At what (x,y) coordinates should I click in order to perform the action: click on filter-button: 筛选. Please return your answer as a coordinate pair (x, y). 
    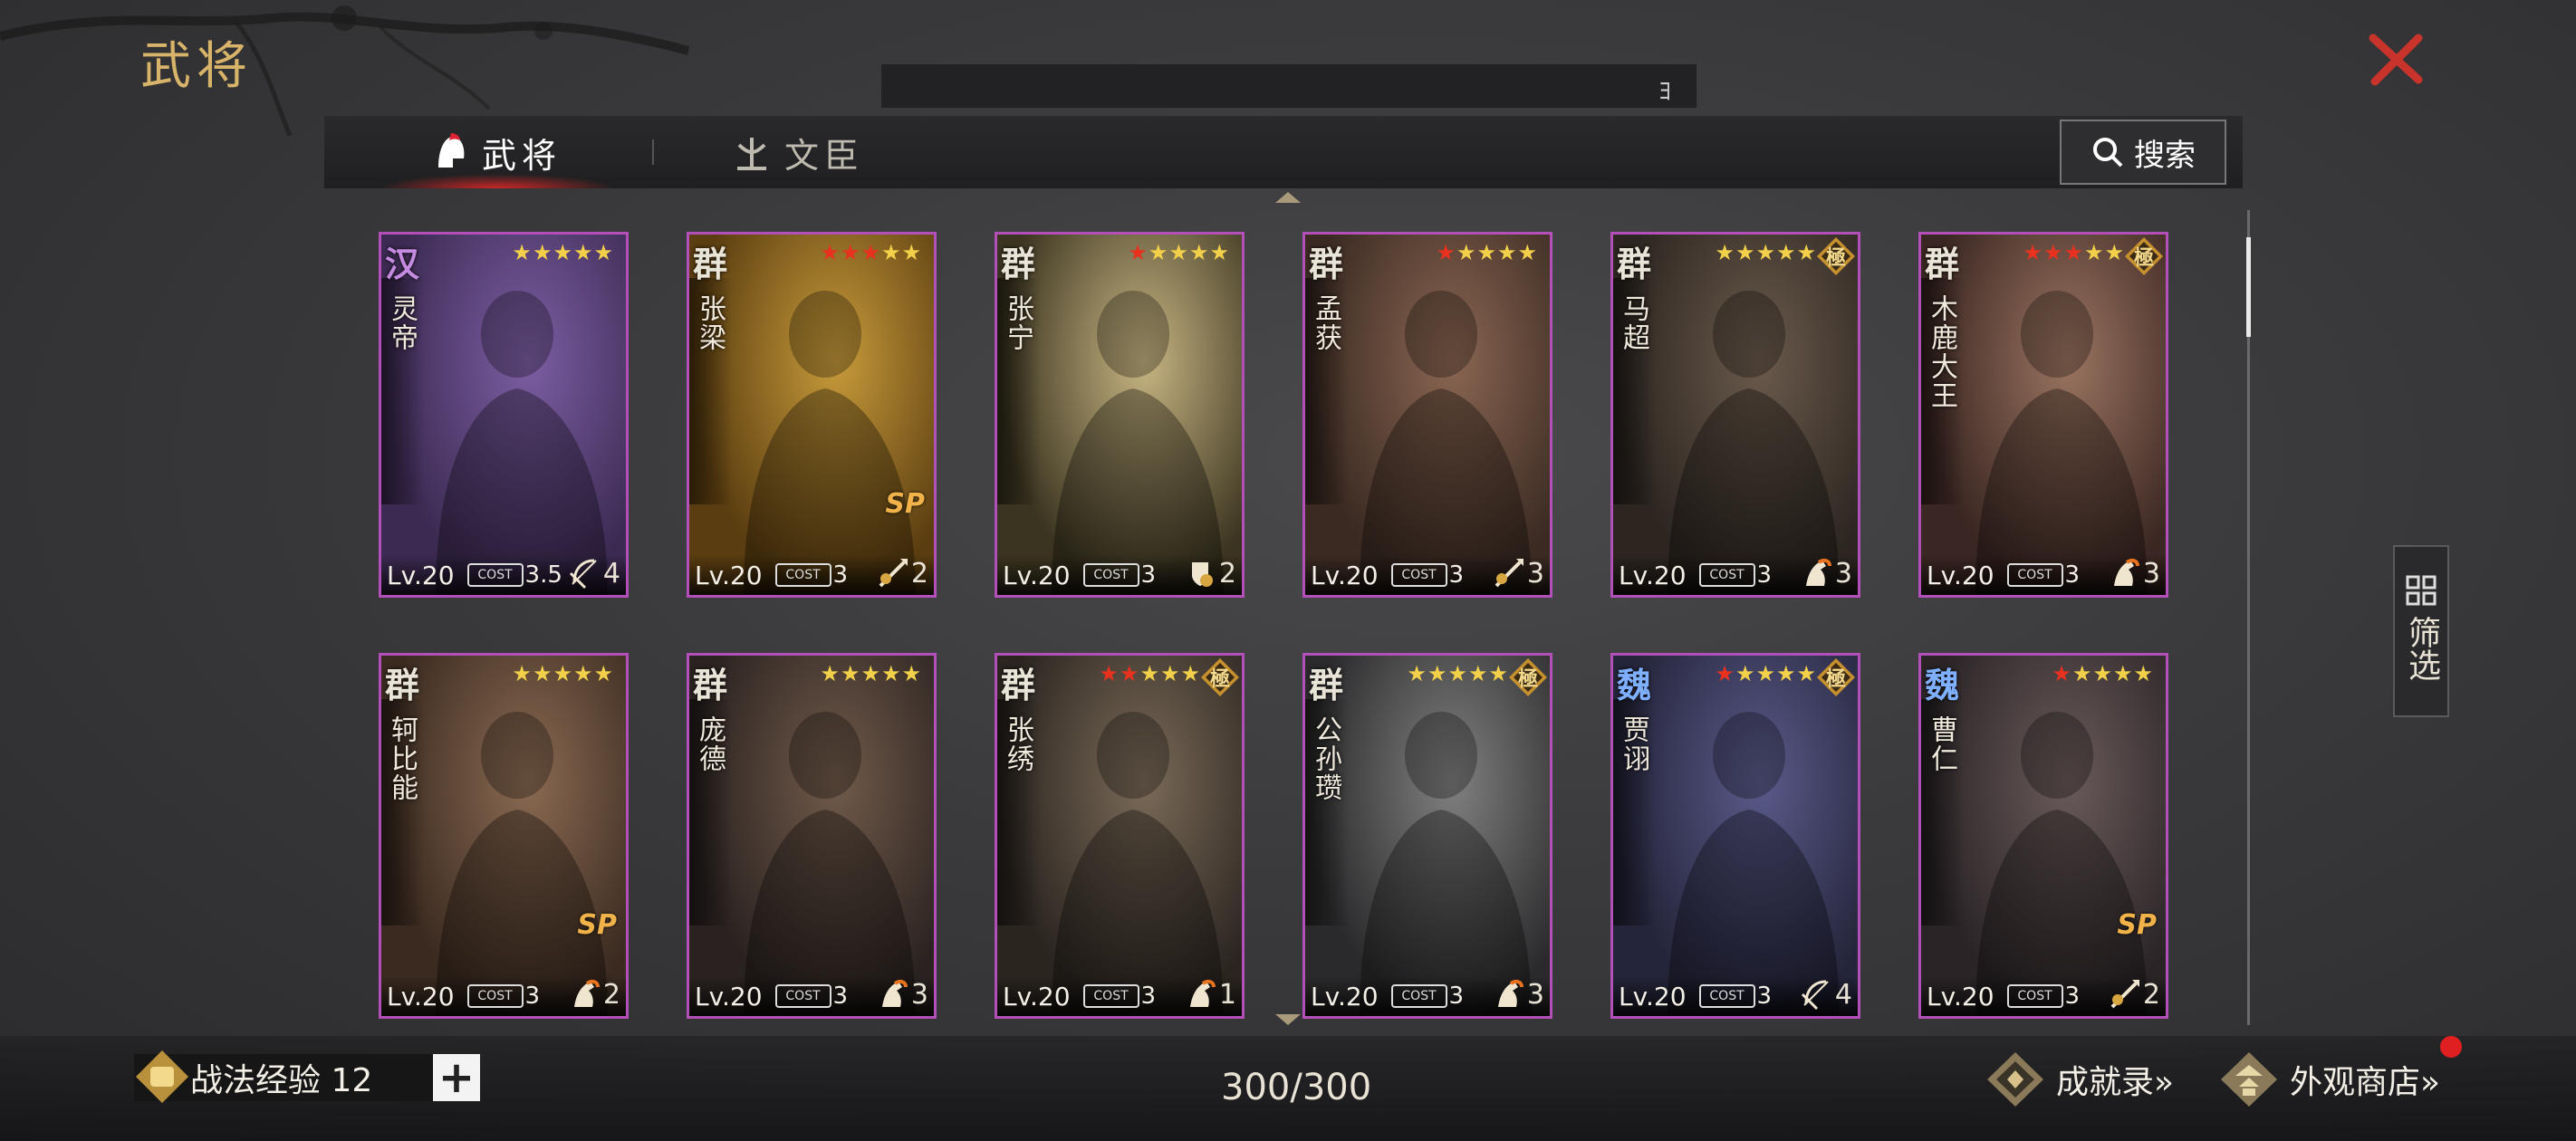
    Looking at the image, I should click on (2421, 631).